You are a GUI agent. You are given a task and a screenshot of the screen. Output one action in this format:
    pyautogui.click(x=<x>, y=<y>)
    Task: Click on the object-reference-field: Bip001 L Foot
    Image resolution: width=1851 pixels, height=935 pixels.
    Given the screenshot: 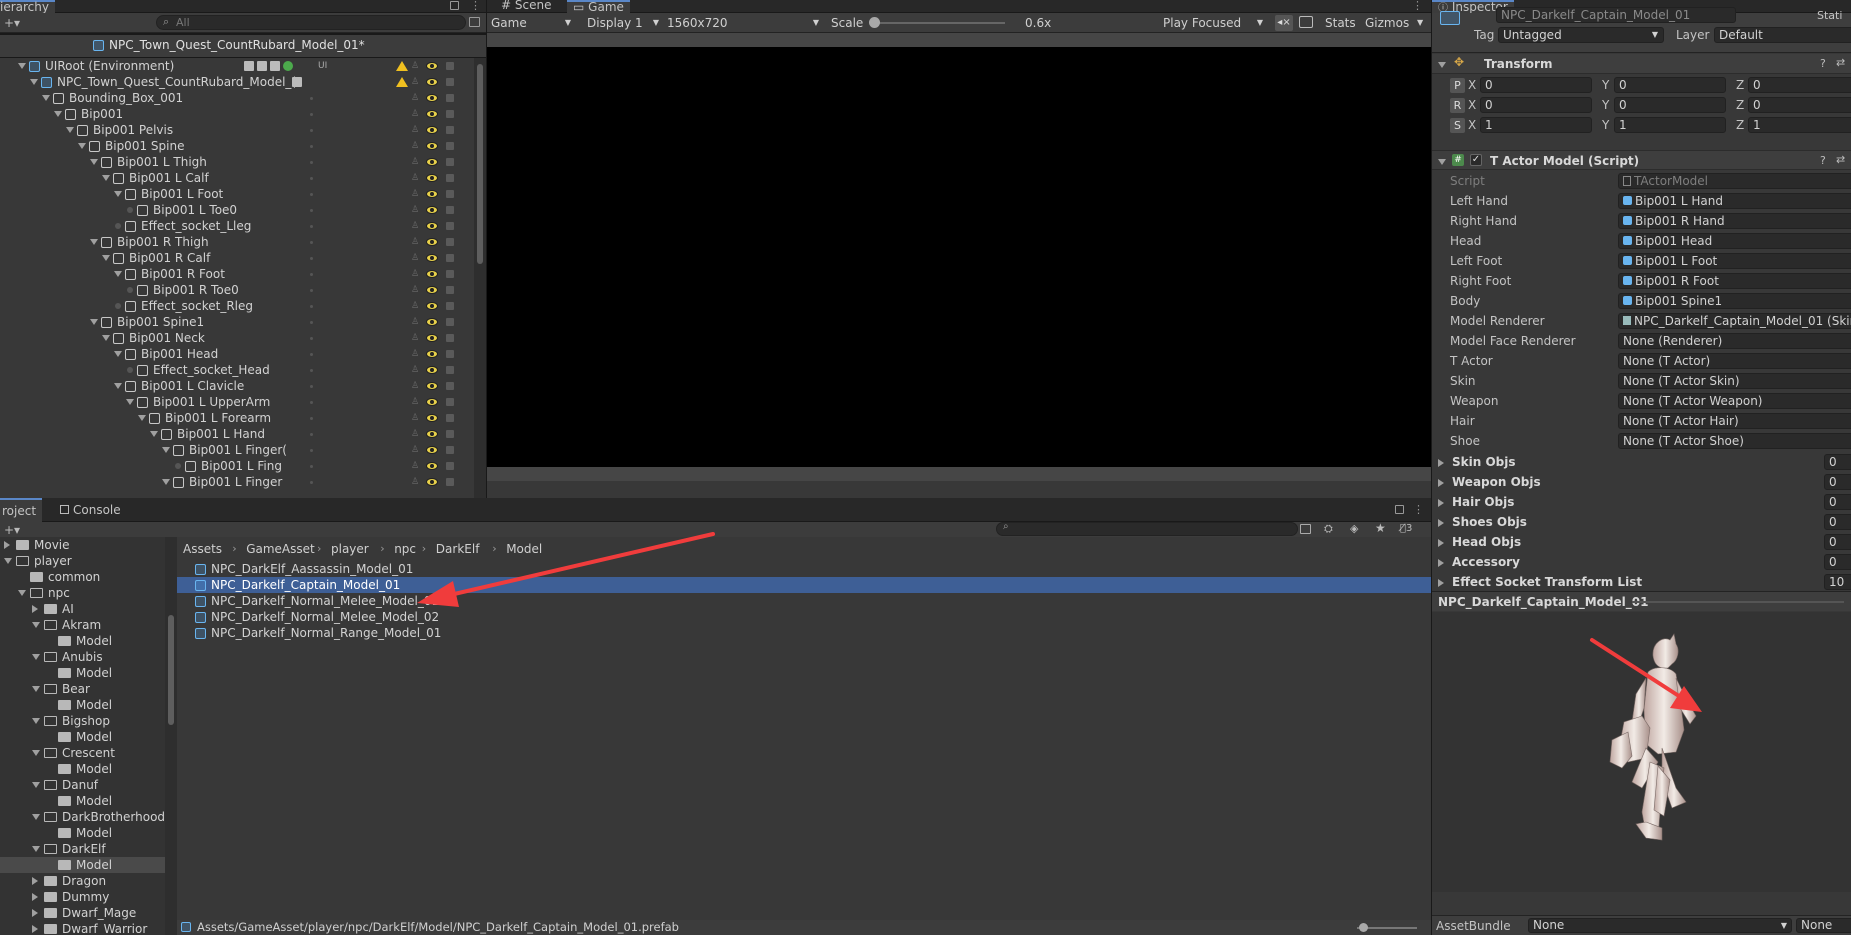 What is the action you would take?
    pyautogui.click(x=1734, y=261)
    